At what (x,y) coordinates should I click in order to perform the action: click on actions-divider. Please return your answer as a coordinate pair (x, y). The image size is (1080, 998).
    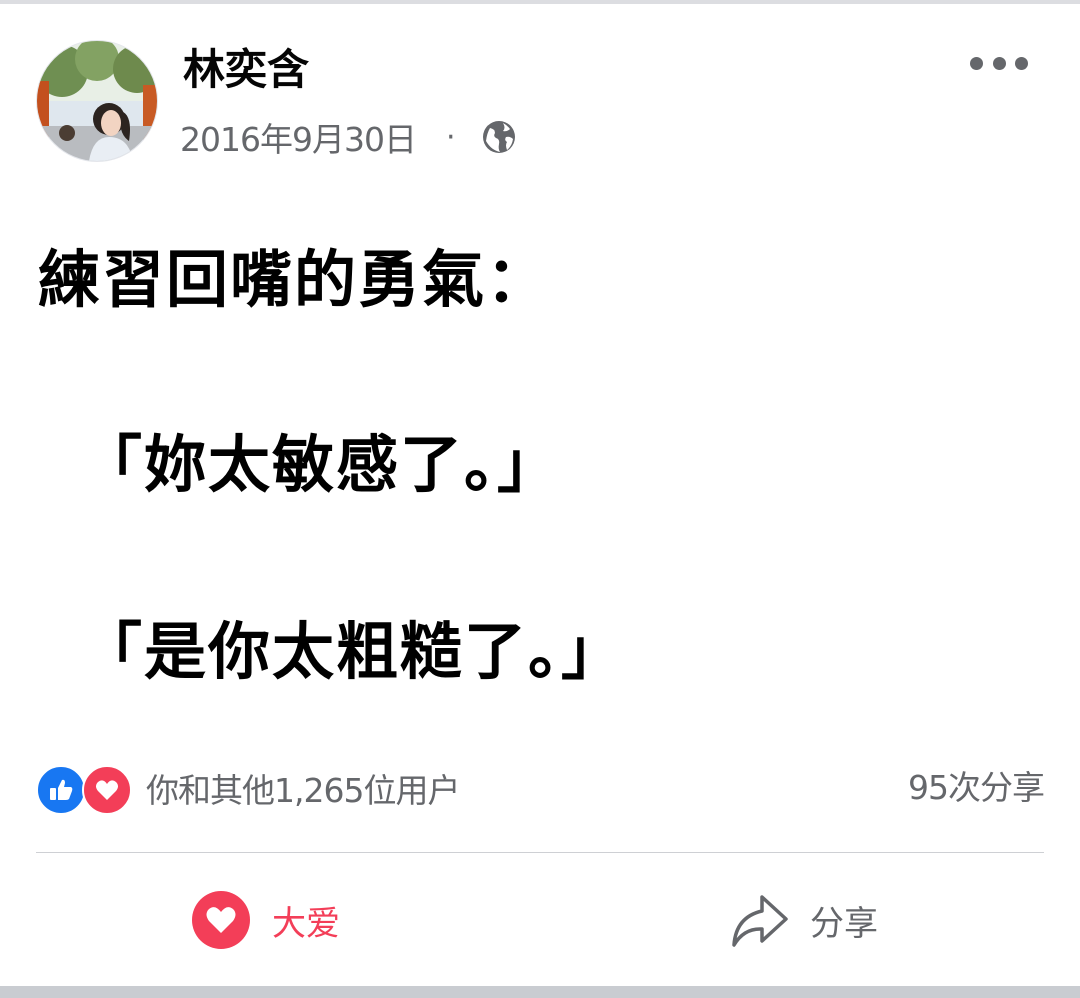
    Looking at the image, I should click on (540, 852).